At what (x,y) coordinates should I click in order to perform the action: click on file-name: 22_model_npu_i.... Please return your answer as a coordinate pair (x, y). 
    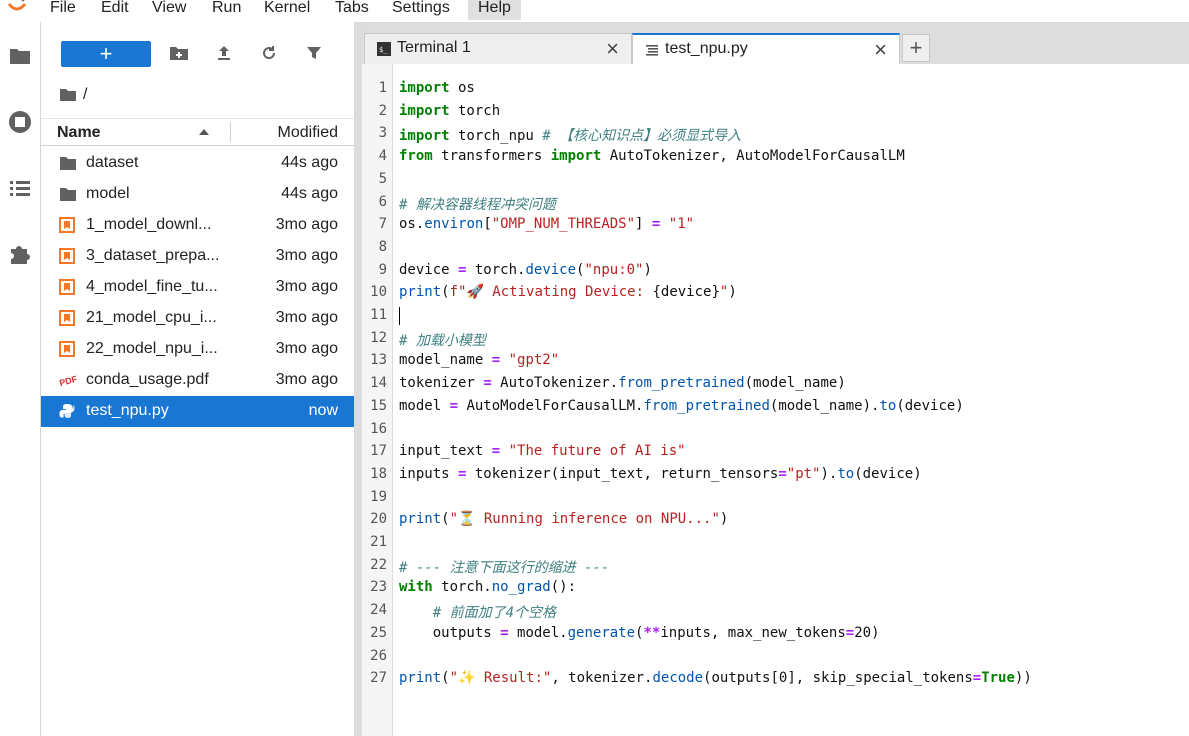
    Looking at the image, I should click on (152, 348).